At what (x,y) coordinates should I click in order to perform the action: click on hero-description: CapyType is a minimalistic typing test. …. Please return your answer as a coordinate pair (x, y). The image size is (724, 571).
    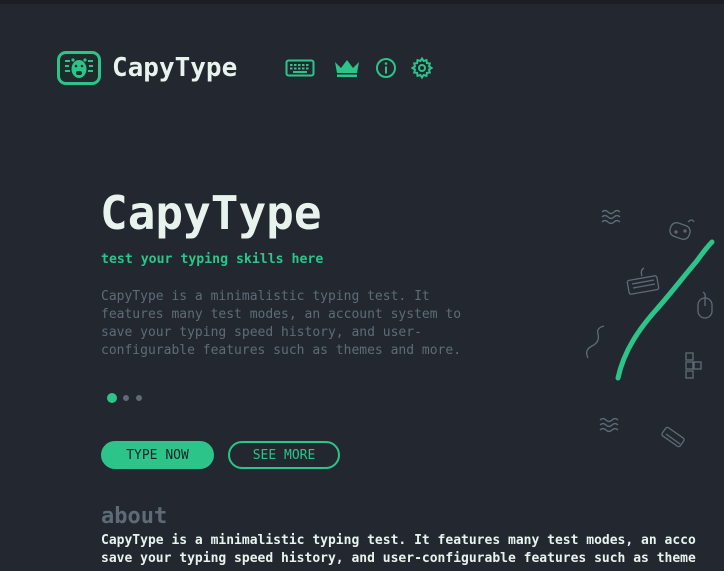
    Looking at the image, I should click on (281, 323).